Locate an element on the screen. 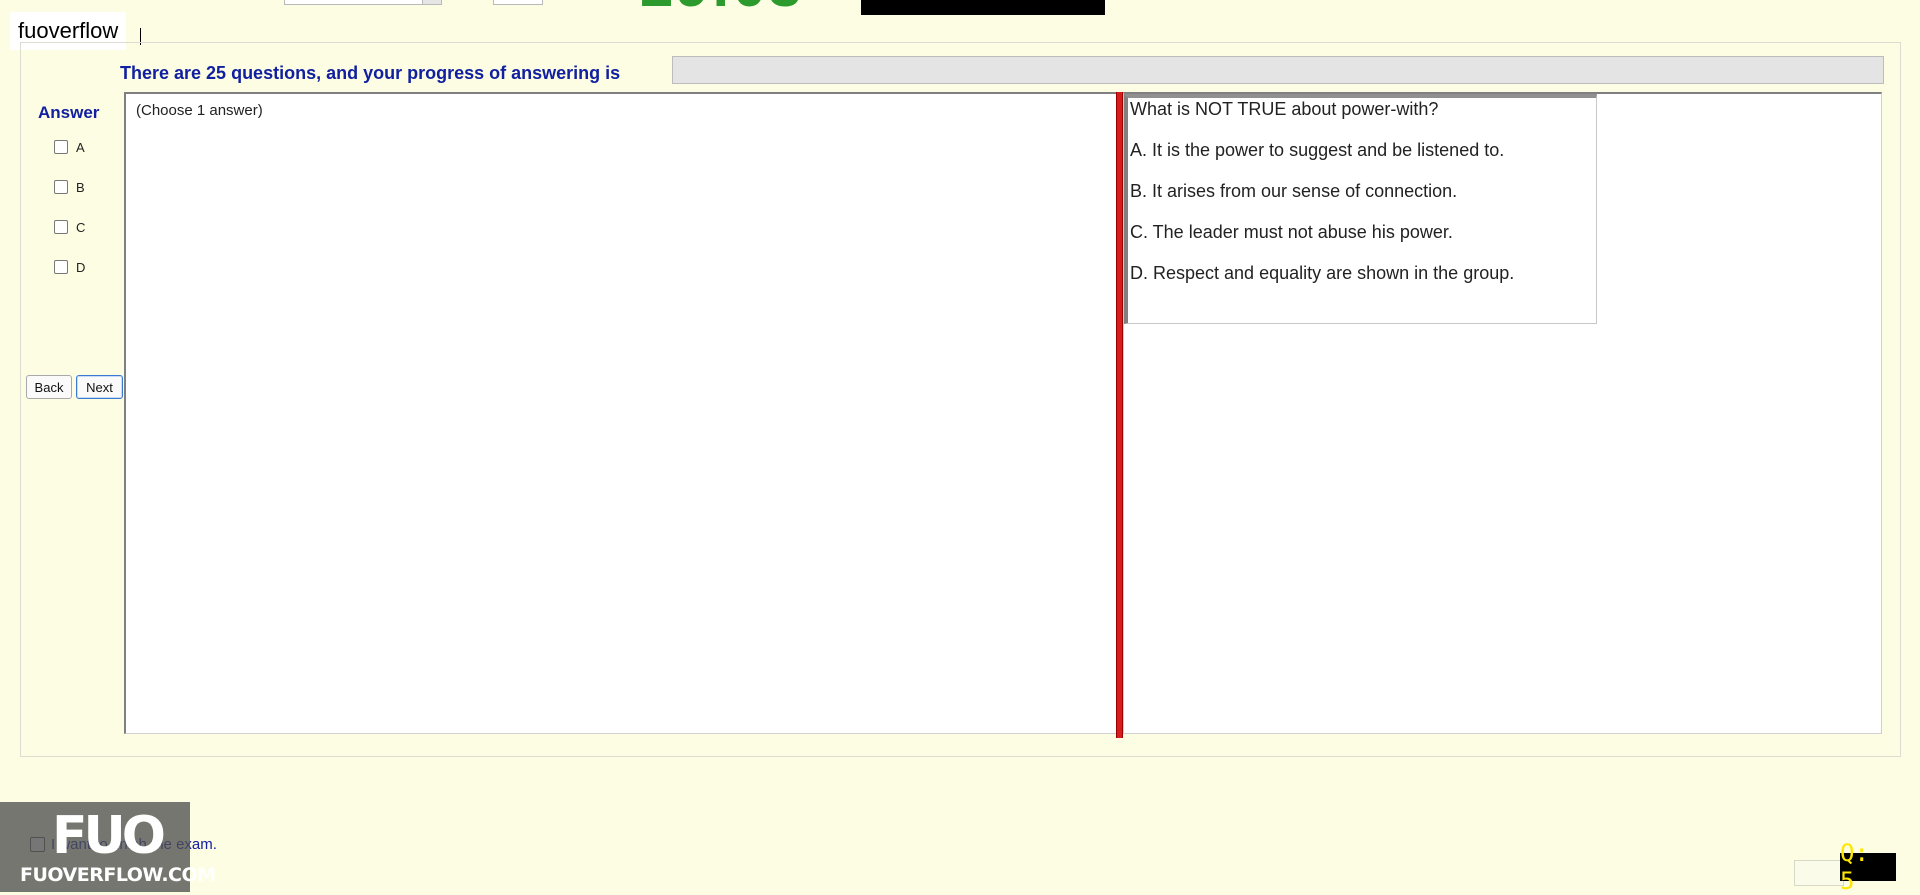 The image size is (1920, 895). progress-bar is located at coordinates (1278, 70).